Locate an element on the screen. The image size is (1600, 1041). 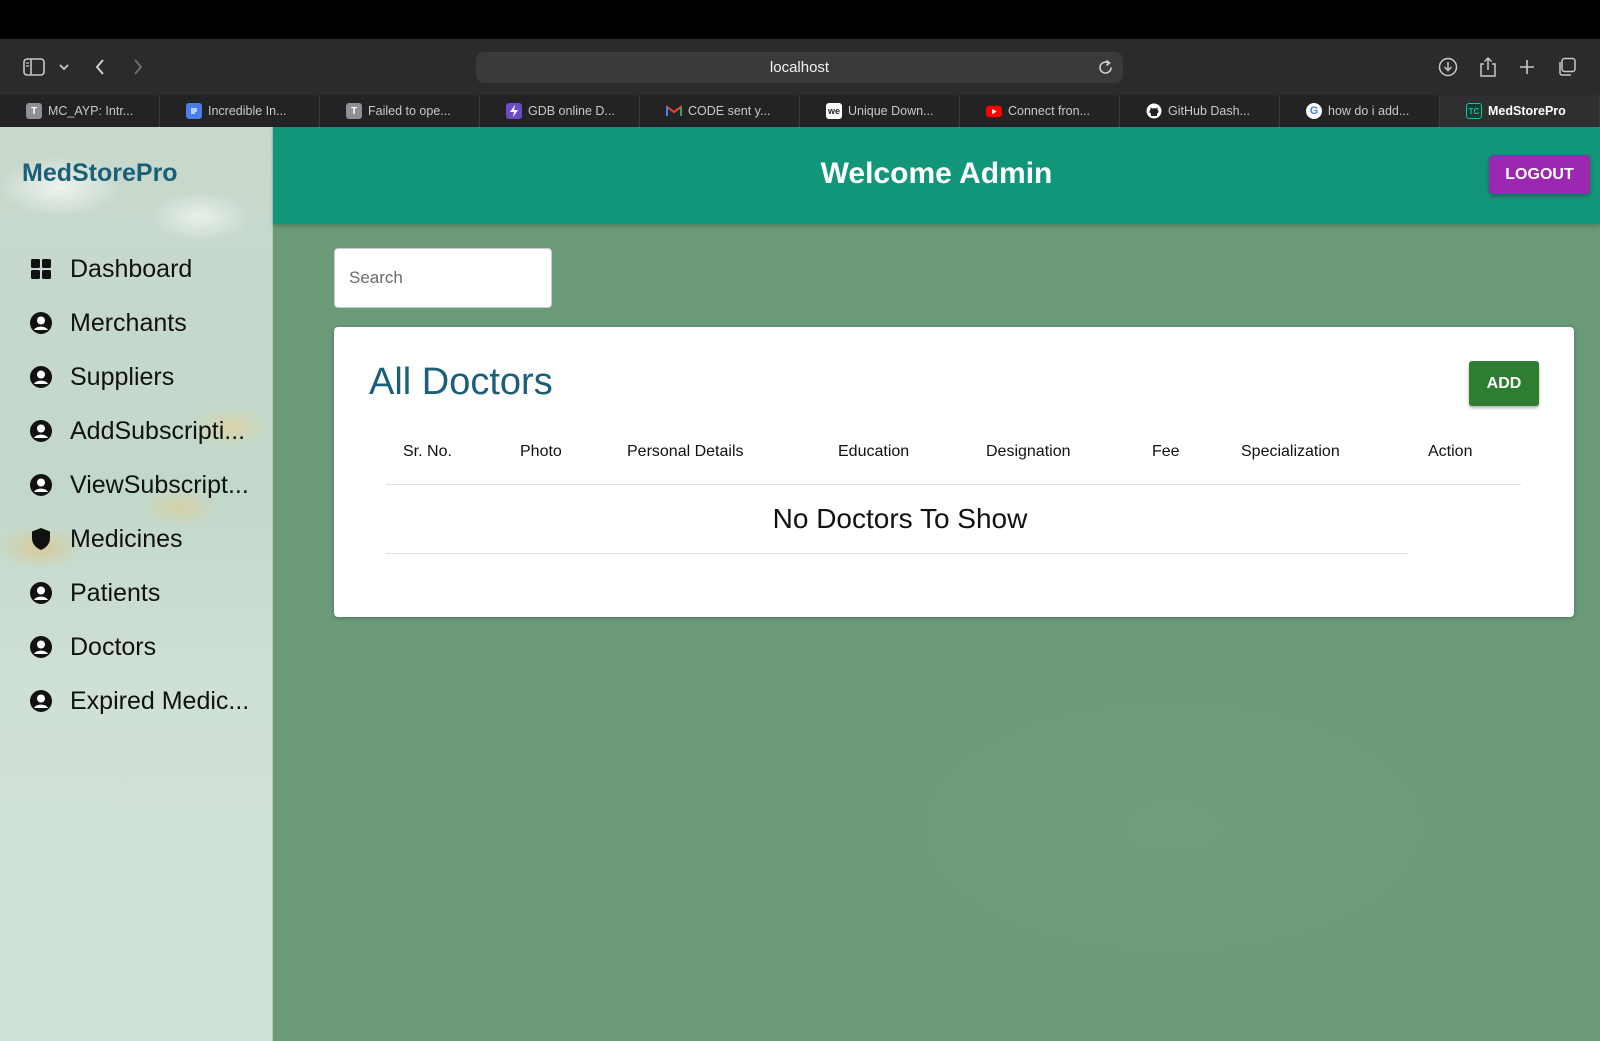
add-doctor-button: ADD is located at coordinates (1504, 383).